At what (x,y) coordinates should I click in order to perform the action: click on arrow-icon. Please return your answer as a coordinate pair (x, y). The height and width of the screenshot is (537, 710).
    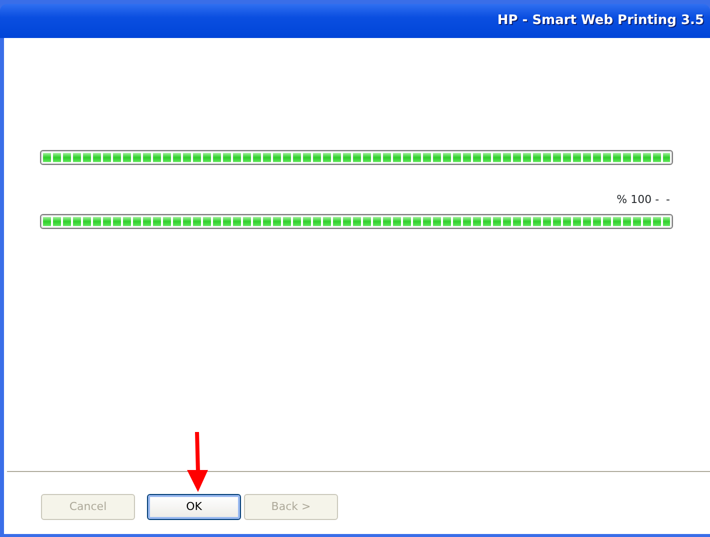
    Looking at the image, I should click on (197, 462).